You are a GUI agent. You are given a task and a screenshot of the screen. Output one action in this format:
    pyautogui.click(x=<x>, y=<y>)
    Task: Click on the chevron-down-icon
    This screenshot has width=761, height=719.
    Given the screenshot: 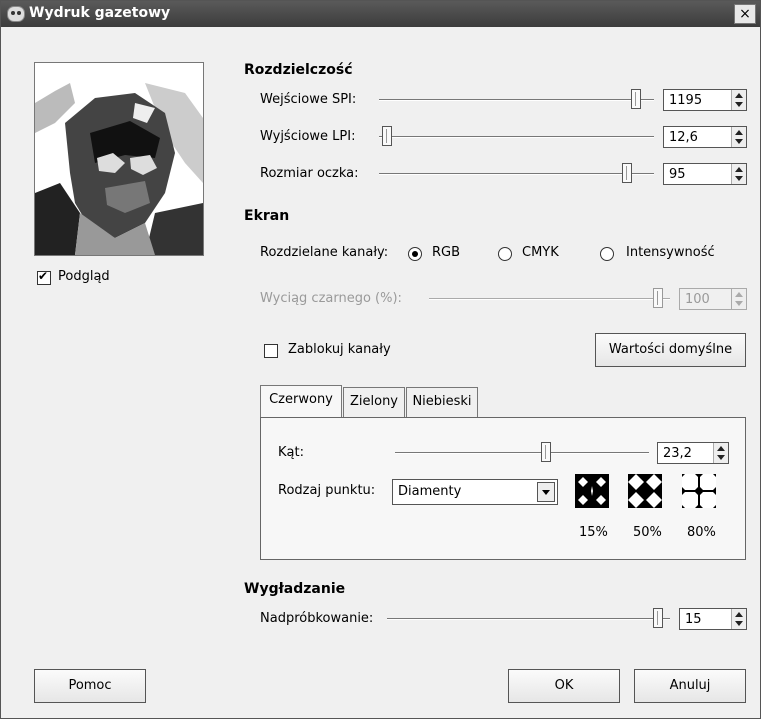 What is the action you would take?
    pyautogui.click(x=546, y=492)
    